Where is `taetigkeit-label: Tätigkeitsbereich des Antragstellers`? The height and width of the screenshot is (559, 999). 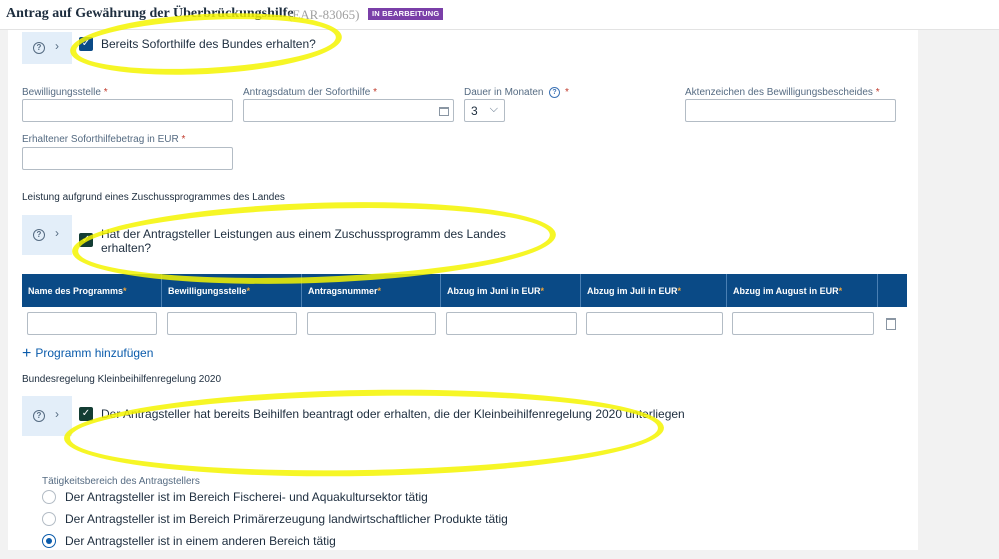
taetigkeit-label: Tätigkeitsbereich des Antragstellers is located at coordinates (121, 481).